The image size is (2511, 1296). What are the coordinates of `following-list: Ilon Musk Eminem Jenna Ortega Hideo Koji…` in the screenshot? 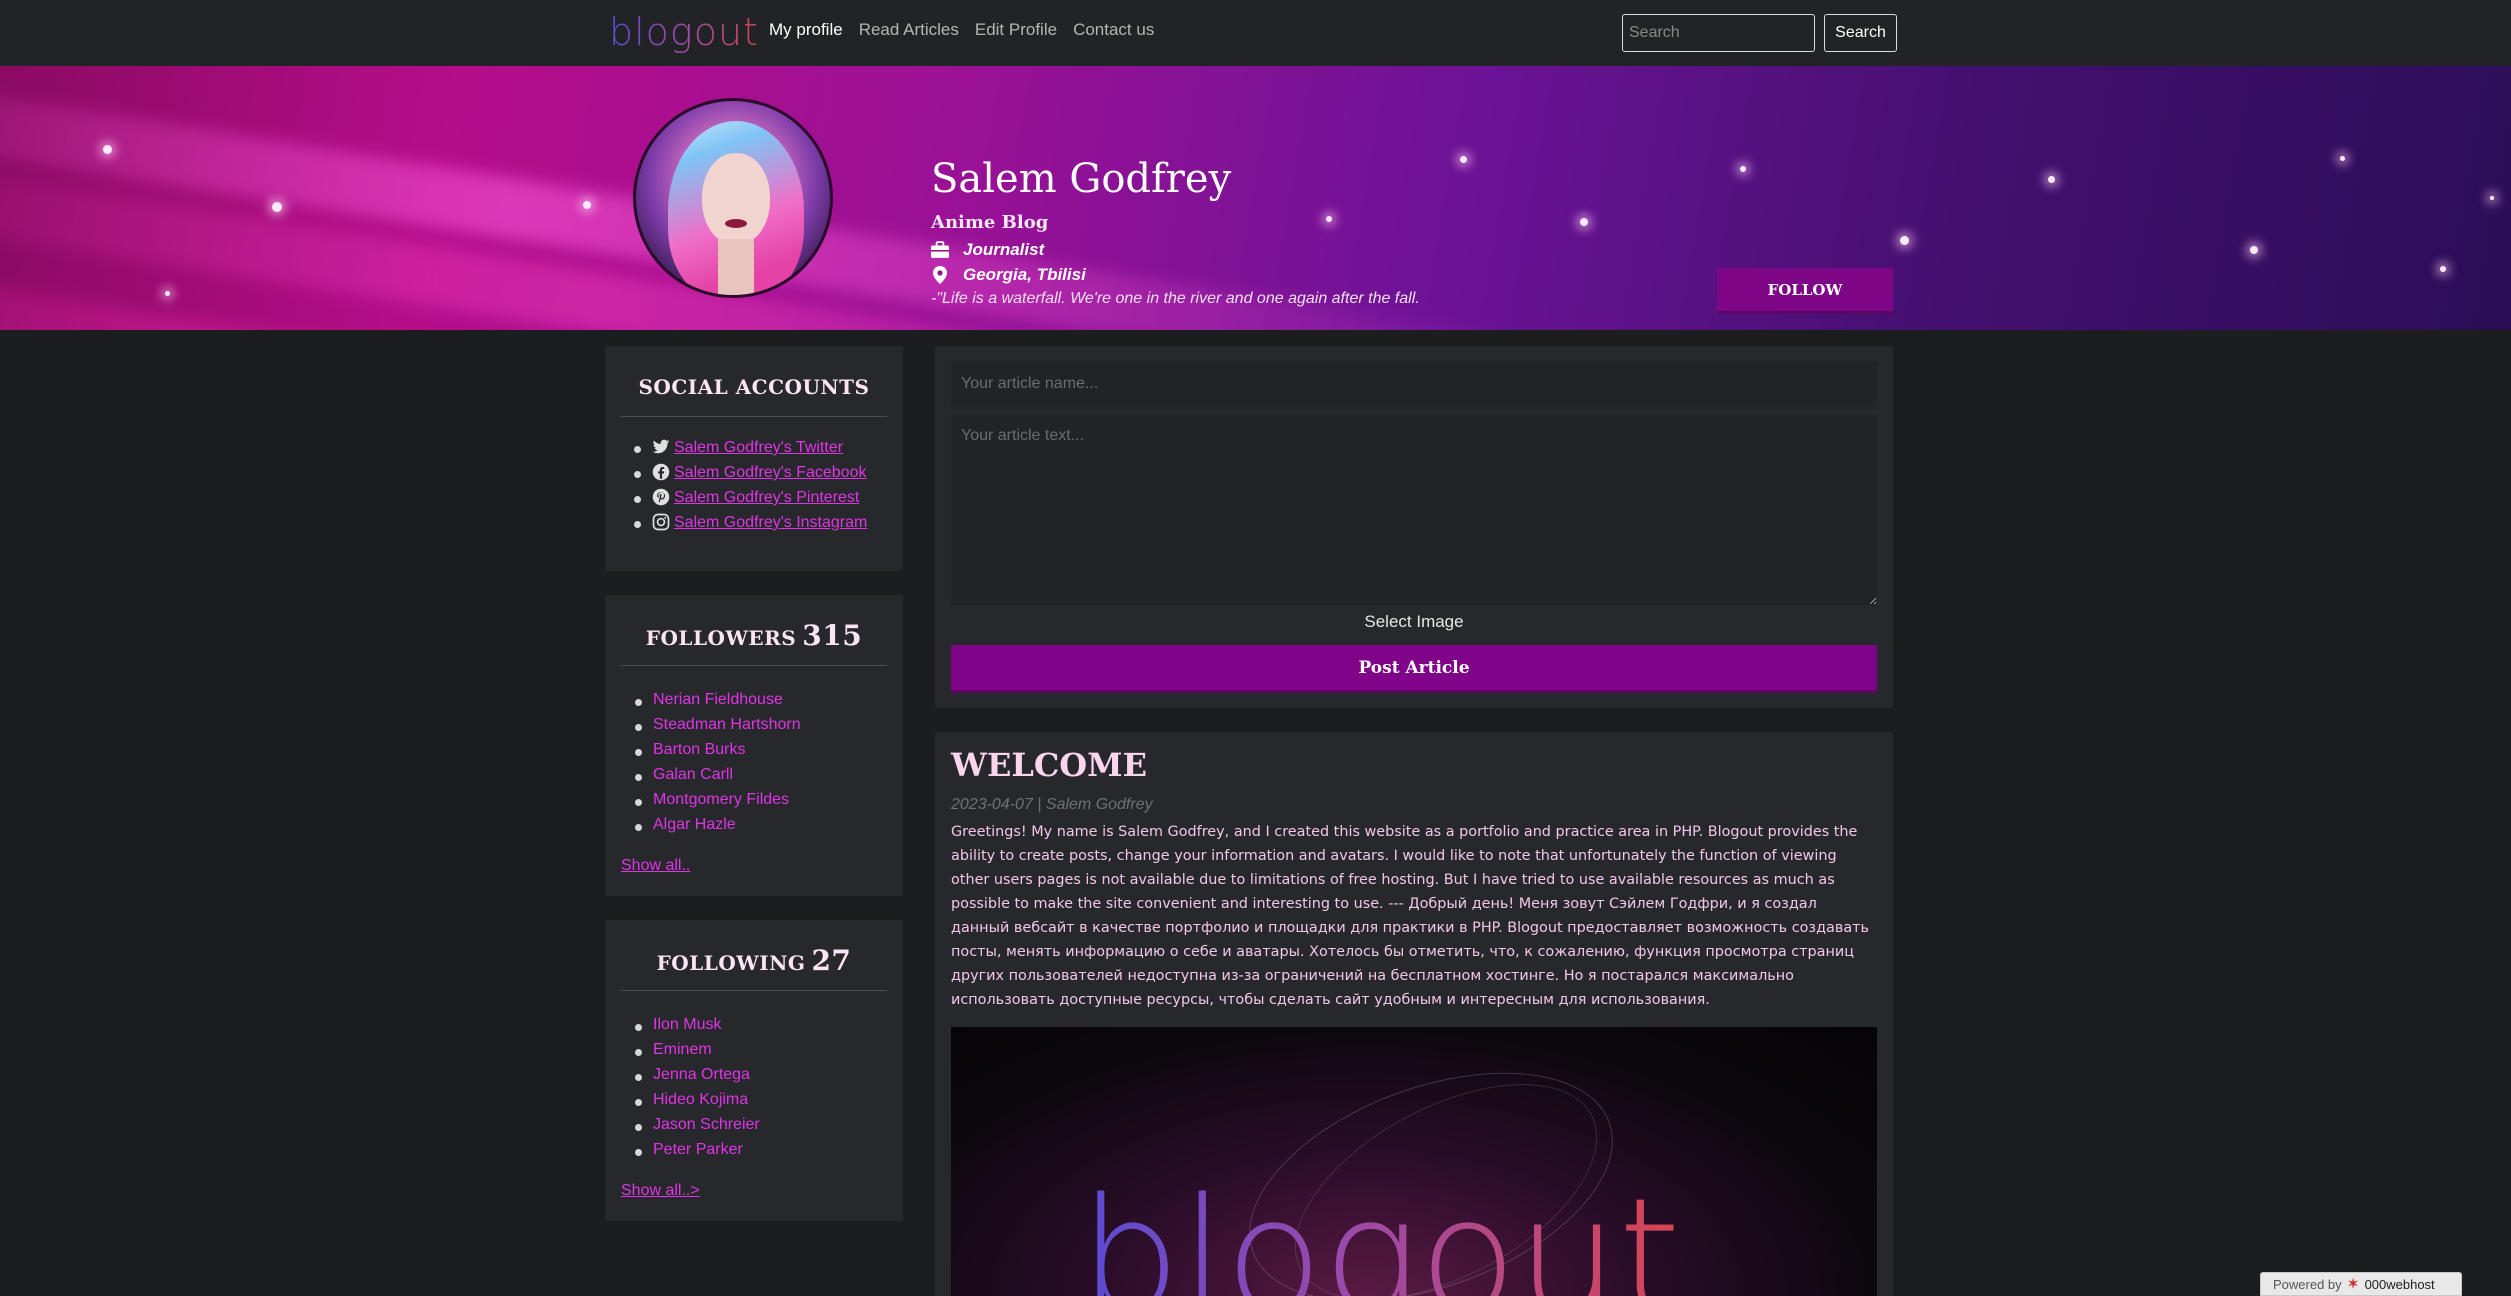 It's located at (697, 1091).